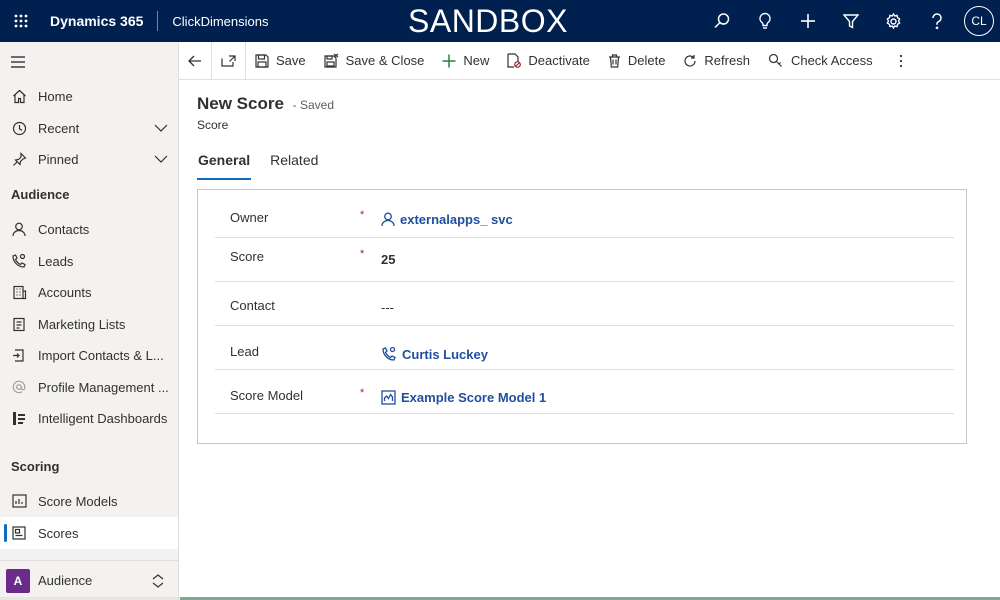  Describe the element at coordinates (266, 395) in the screenshot. I see `field-label: Score Model` at that location.